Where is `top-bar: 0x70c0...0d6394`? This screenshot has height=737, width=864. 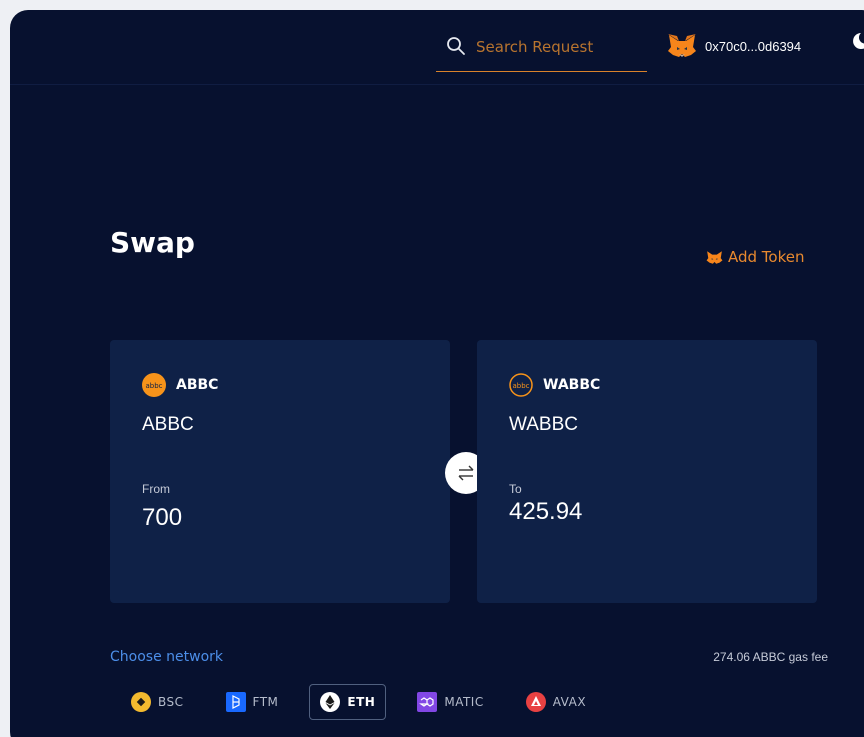 top-bar: 0x70c0...0d6394 is located at coordinates (437, 47).